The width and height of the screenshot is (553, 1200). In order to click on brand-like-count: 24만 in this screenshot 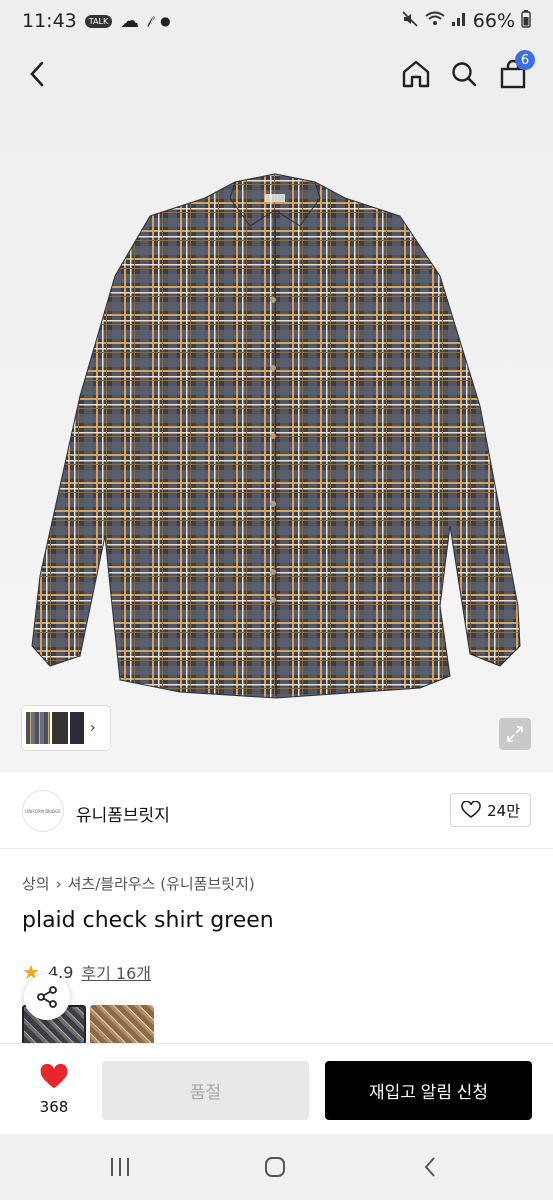, I will do `click(503, 810)`.